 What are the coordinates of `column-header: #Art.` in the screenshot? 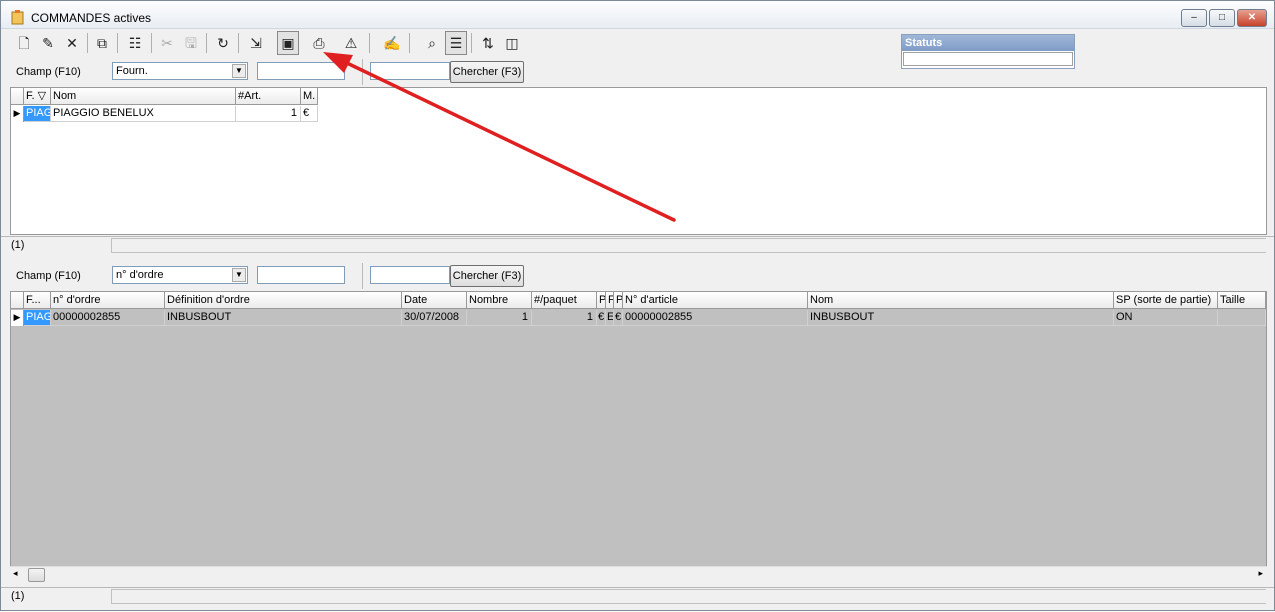 It's located at (268, 96).